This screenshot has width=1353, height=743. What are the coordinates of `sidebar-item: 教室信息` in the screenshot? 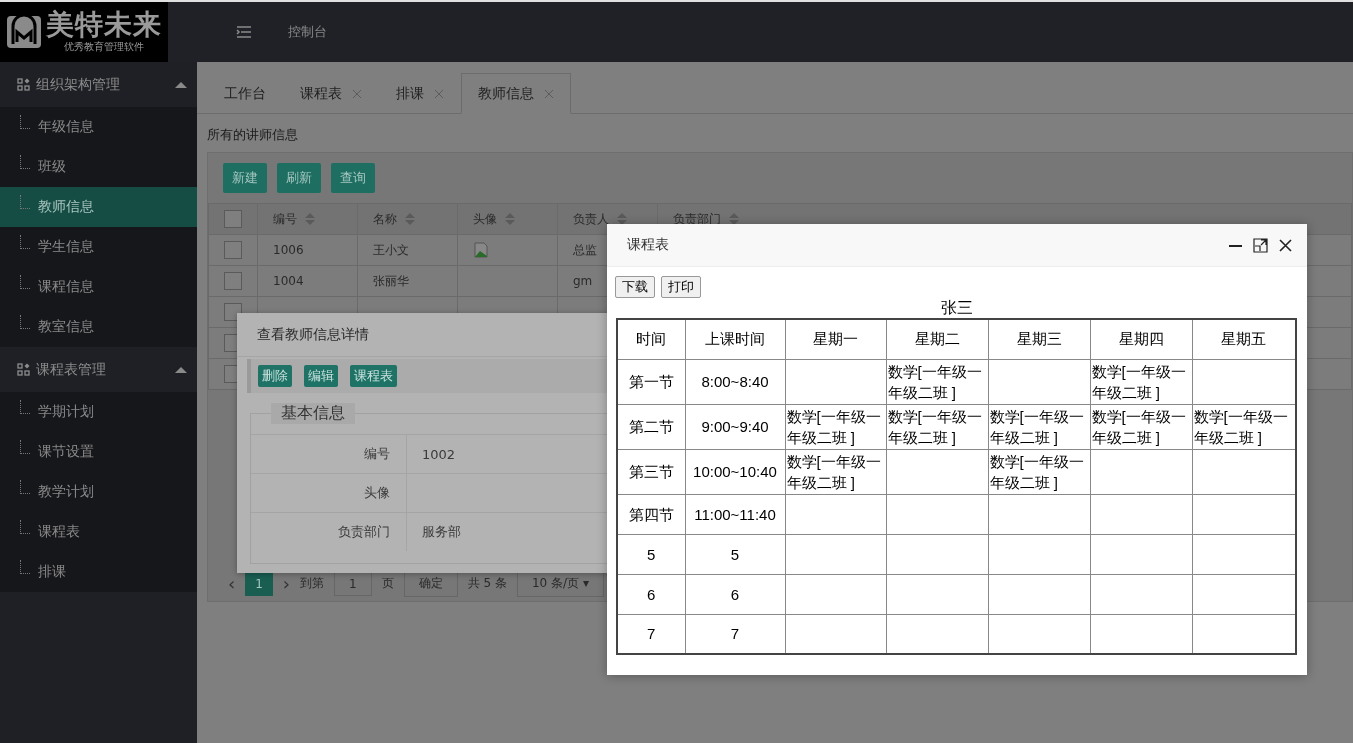 It's located at (98, 327).